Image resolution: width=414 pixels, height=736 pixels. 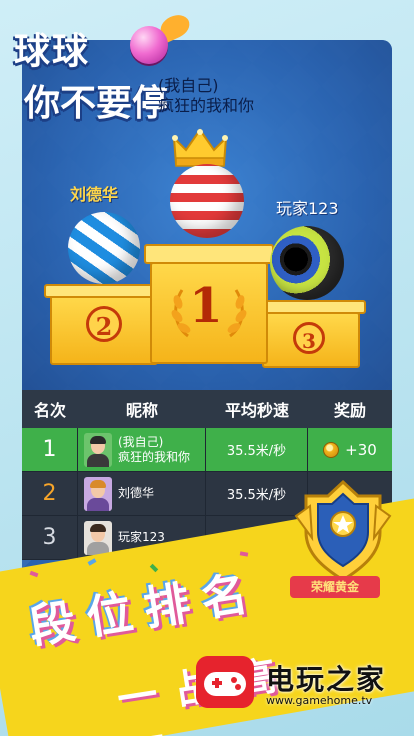 I want to click on rank-cell: 1, so click(x=50, y=449).